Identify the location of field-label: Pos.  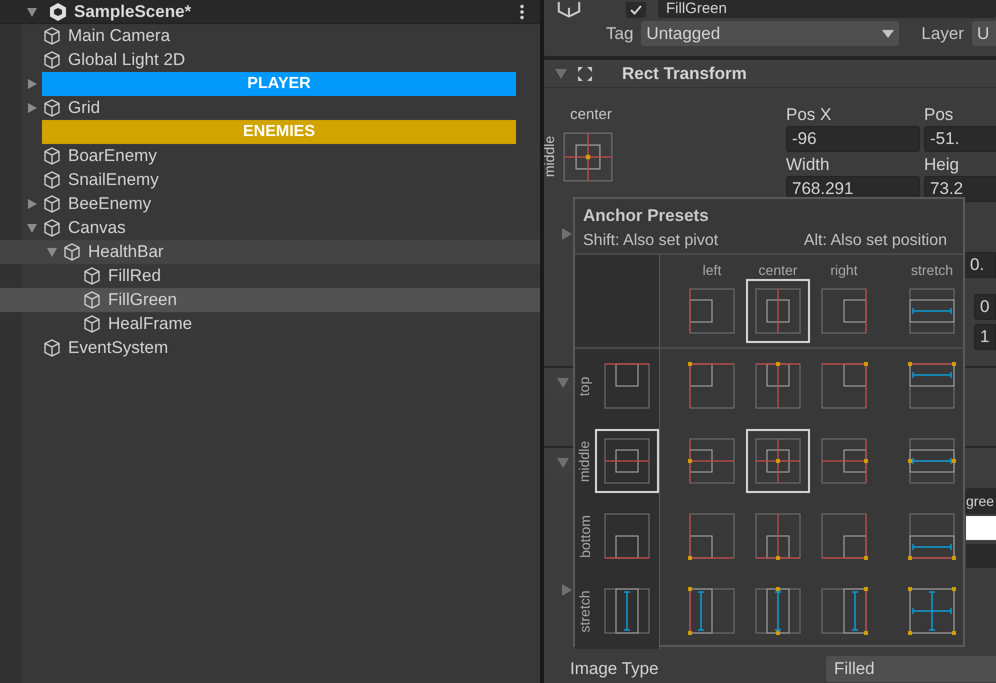
(939, 115).